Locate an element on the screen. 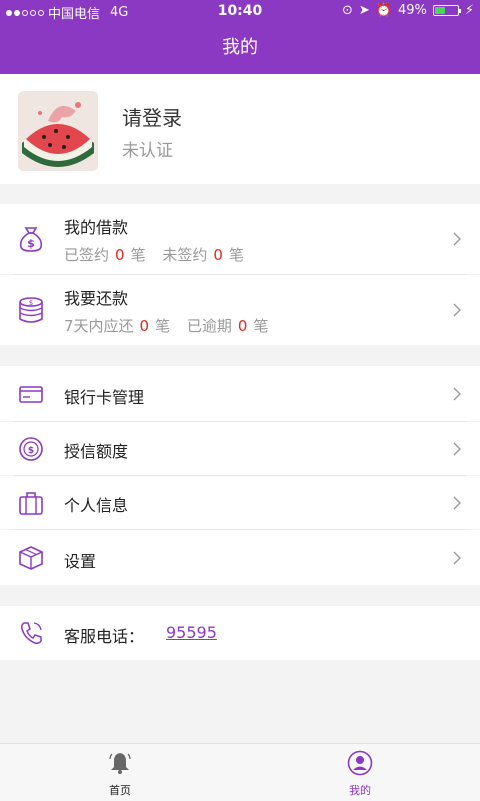  bank-card-icon is located at coordinates (31, 394).